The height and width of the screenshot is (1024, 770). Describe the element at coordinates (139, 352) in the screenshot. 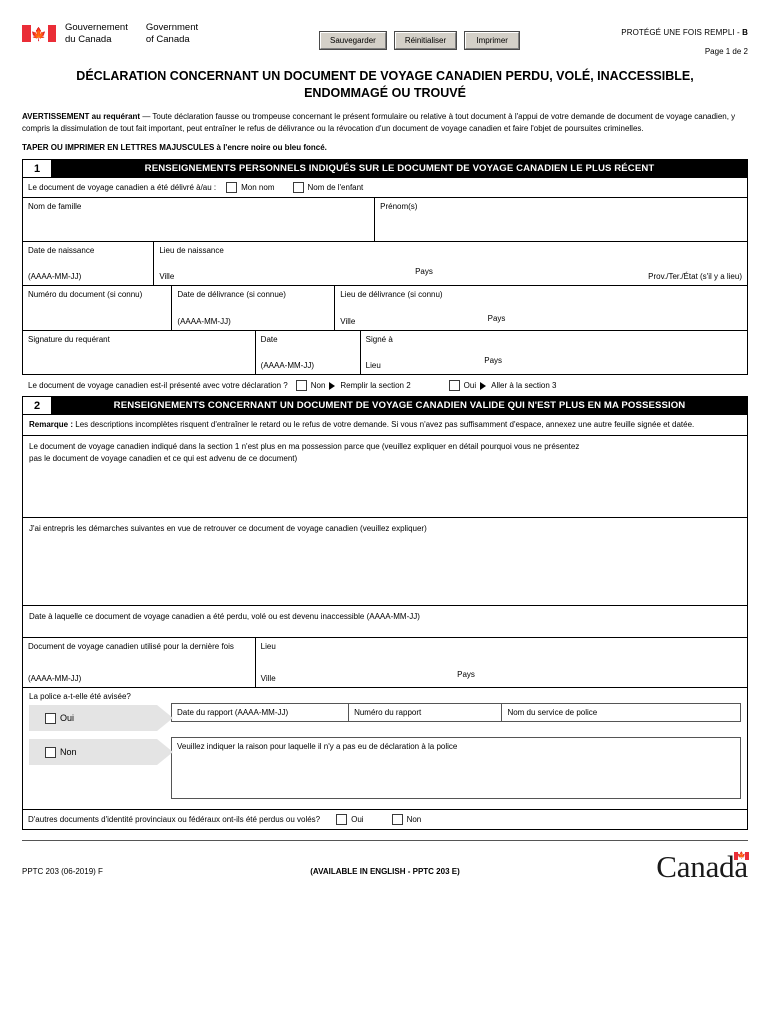

I see `signature-field: Signature du requérant` at that location.